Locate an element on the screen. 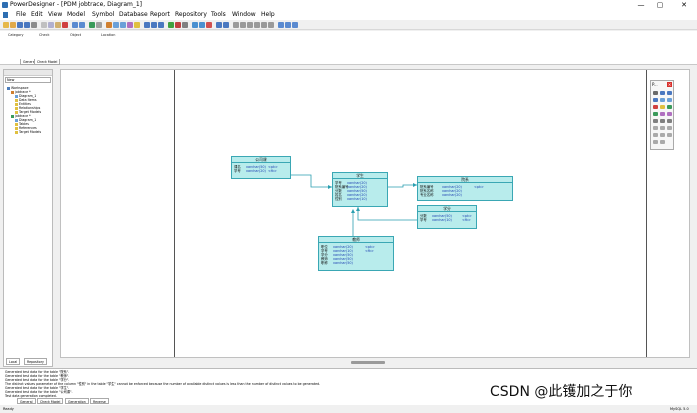 The image size is (697, 413). reference-tool-icon is located at coordinates (662, 114).